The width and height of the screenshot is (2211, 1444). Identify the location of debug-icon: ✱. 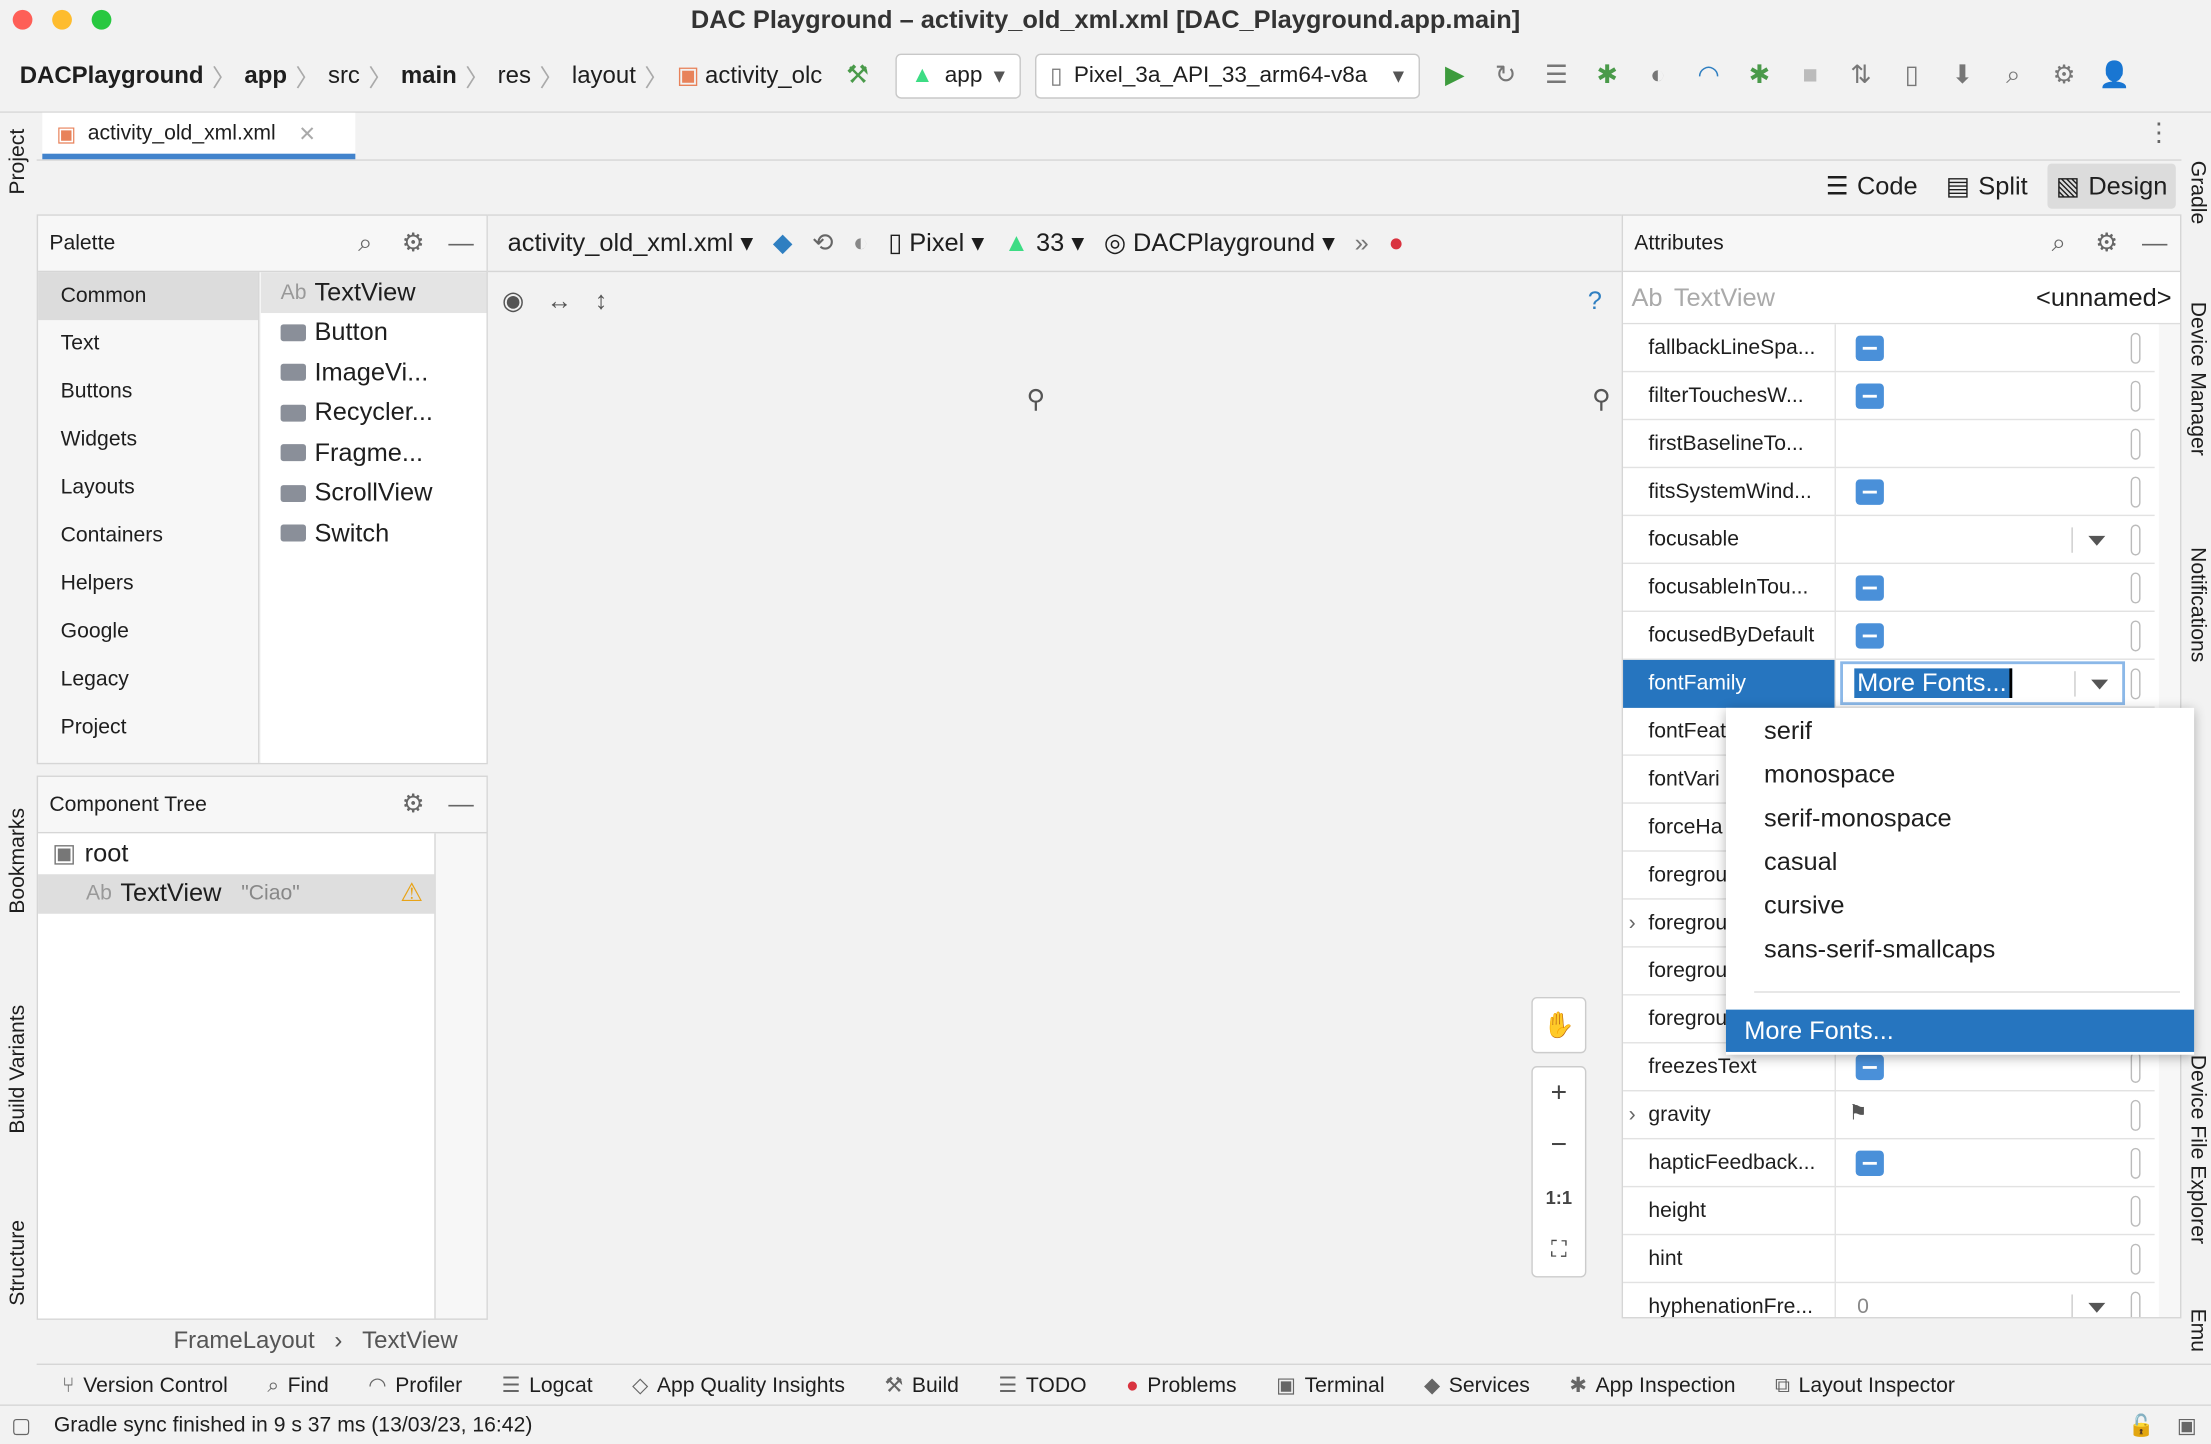
(1607, 75).